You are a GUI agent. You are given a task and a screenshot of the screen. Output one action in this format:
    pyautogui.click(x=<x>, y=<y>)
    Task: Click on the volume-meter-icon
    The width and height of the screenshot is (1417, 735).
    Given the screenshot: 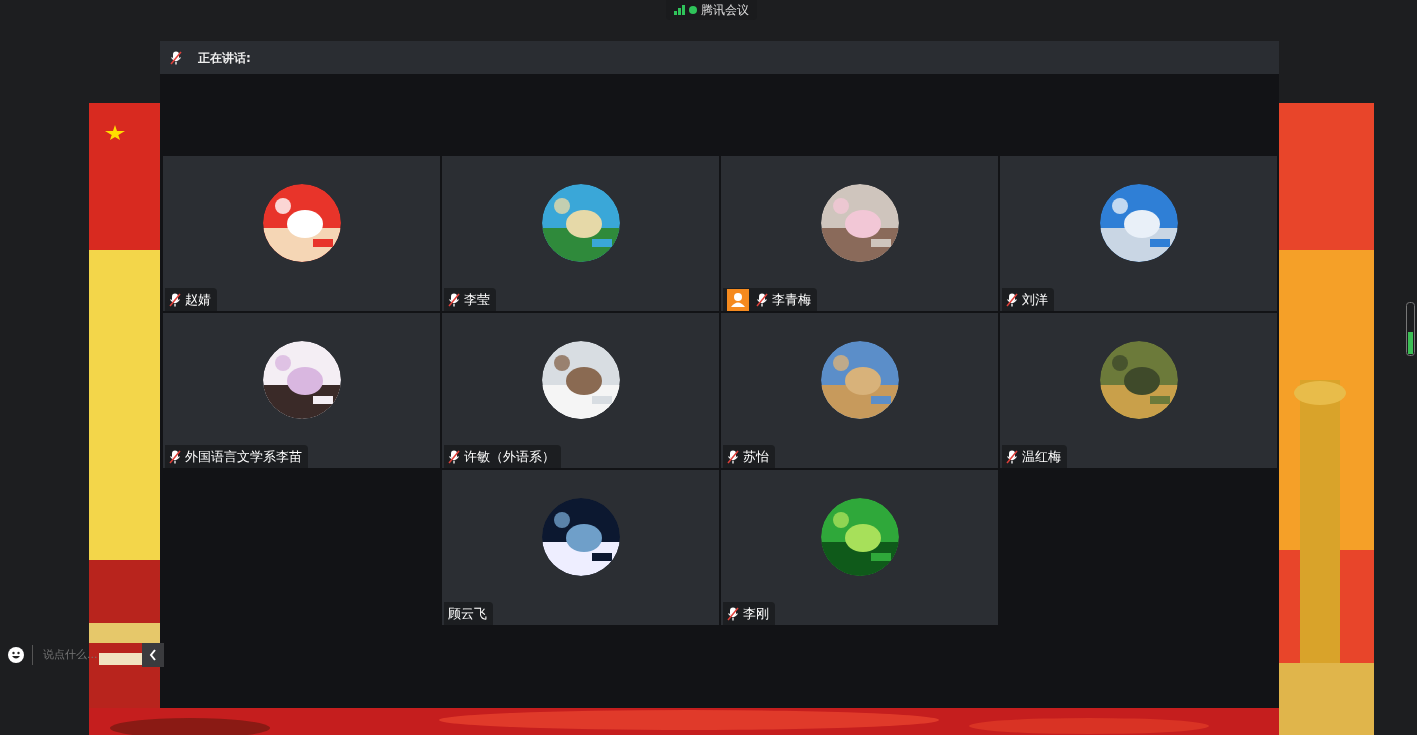 What is the action you would take?
    pyautogui.click(x=1410, y=329)
    